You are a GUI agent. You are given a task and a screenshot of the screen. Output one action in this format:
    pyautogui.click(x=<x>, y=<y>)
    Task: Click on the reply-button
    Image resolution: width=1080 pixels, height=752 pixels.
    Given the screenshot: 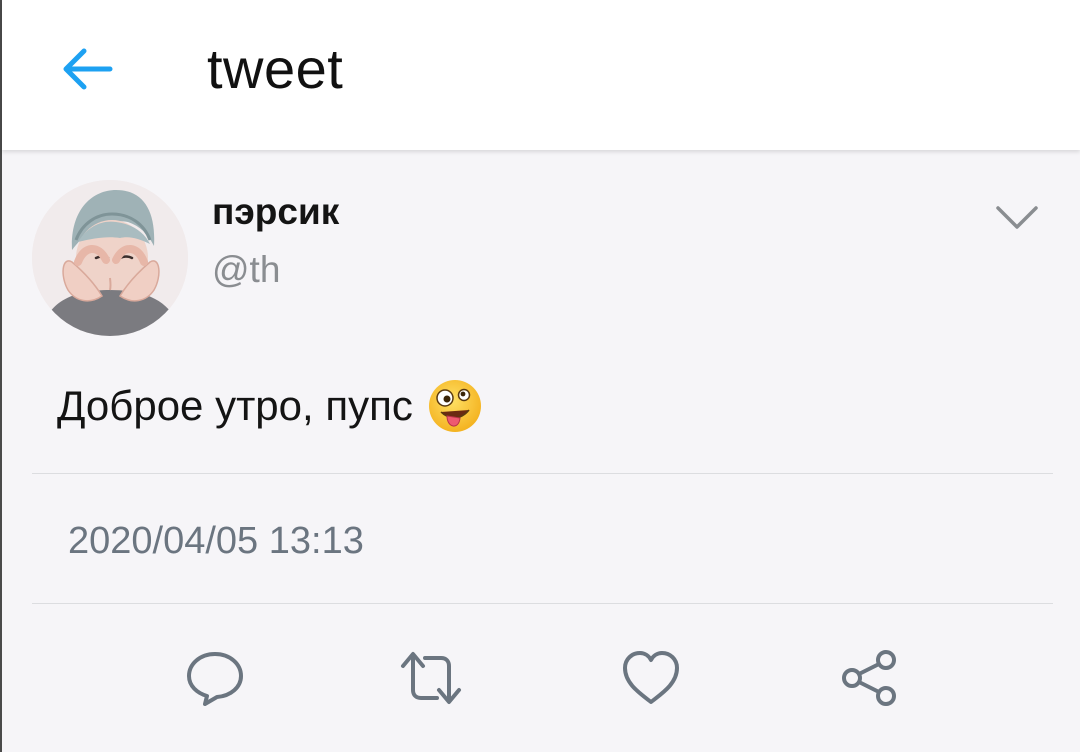 What is the action you would take?
    pyautogui.click(x=215, y=678)
    